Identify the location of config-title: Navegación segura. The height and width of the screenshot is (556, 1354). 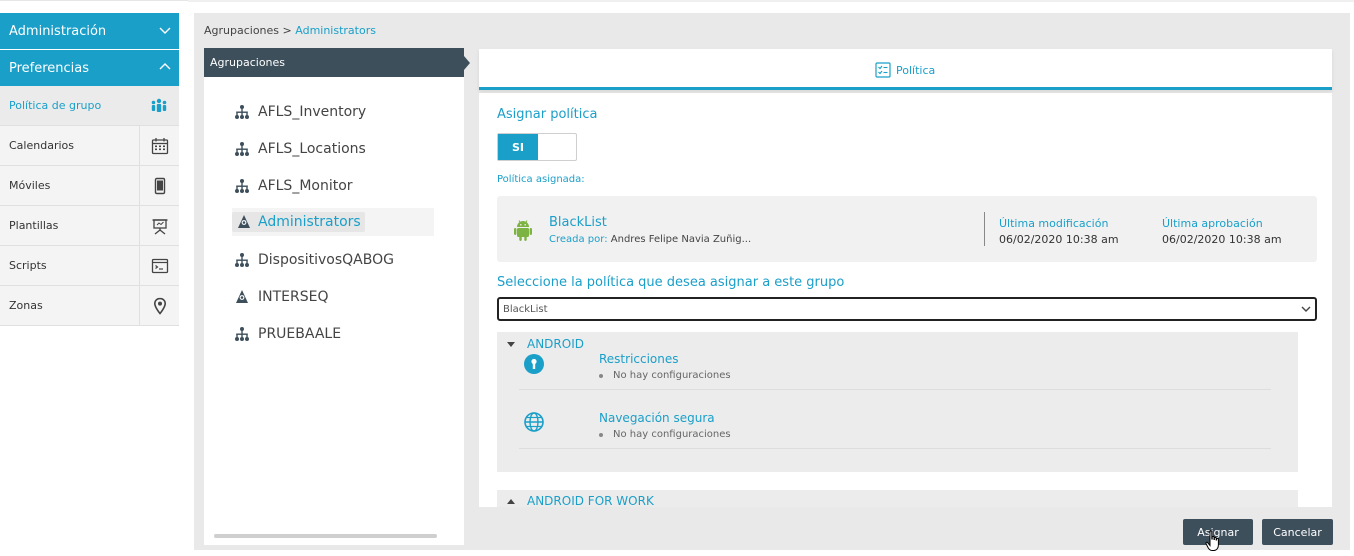
(657, 418).